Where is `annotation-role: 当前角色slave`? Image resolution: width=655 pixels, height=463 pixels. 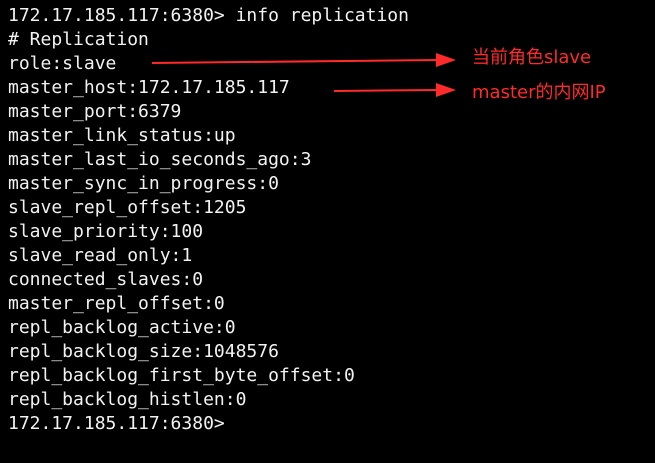 annotation-role: 当前角色slave is located at coordinates (532, 57).